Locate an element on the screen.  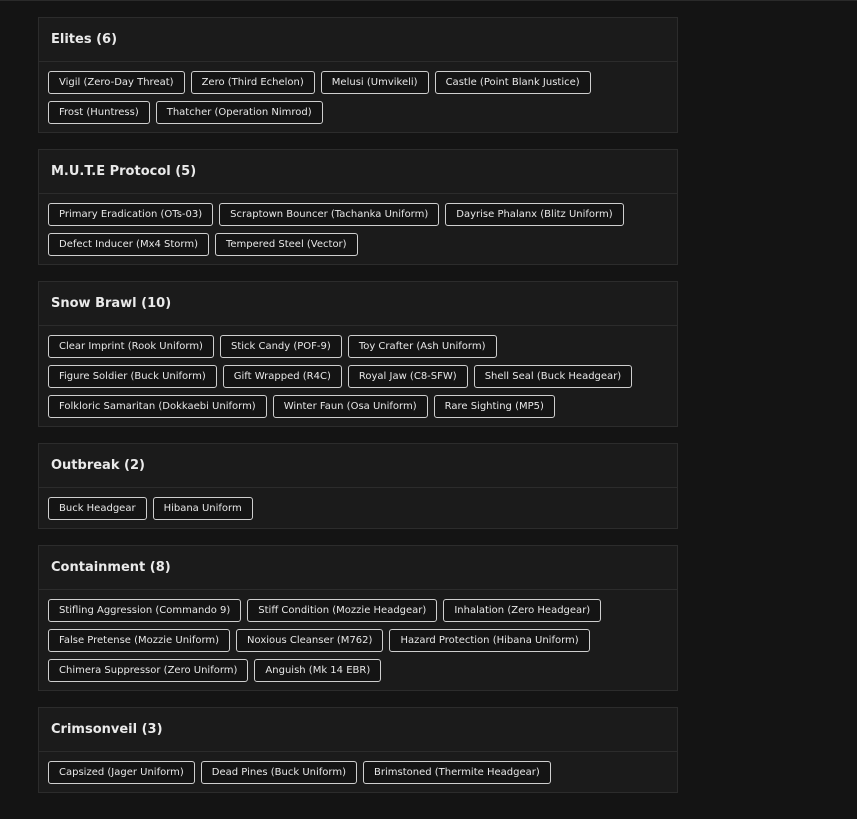
item-chip: Defect Inducer (Mx4 Storm) is located at coordinates (128, 244).